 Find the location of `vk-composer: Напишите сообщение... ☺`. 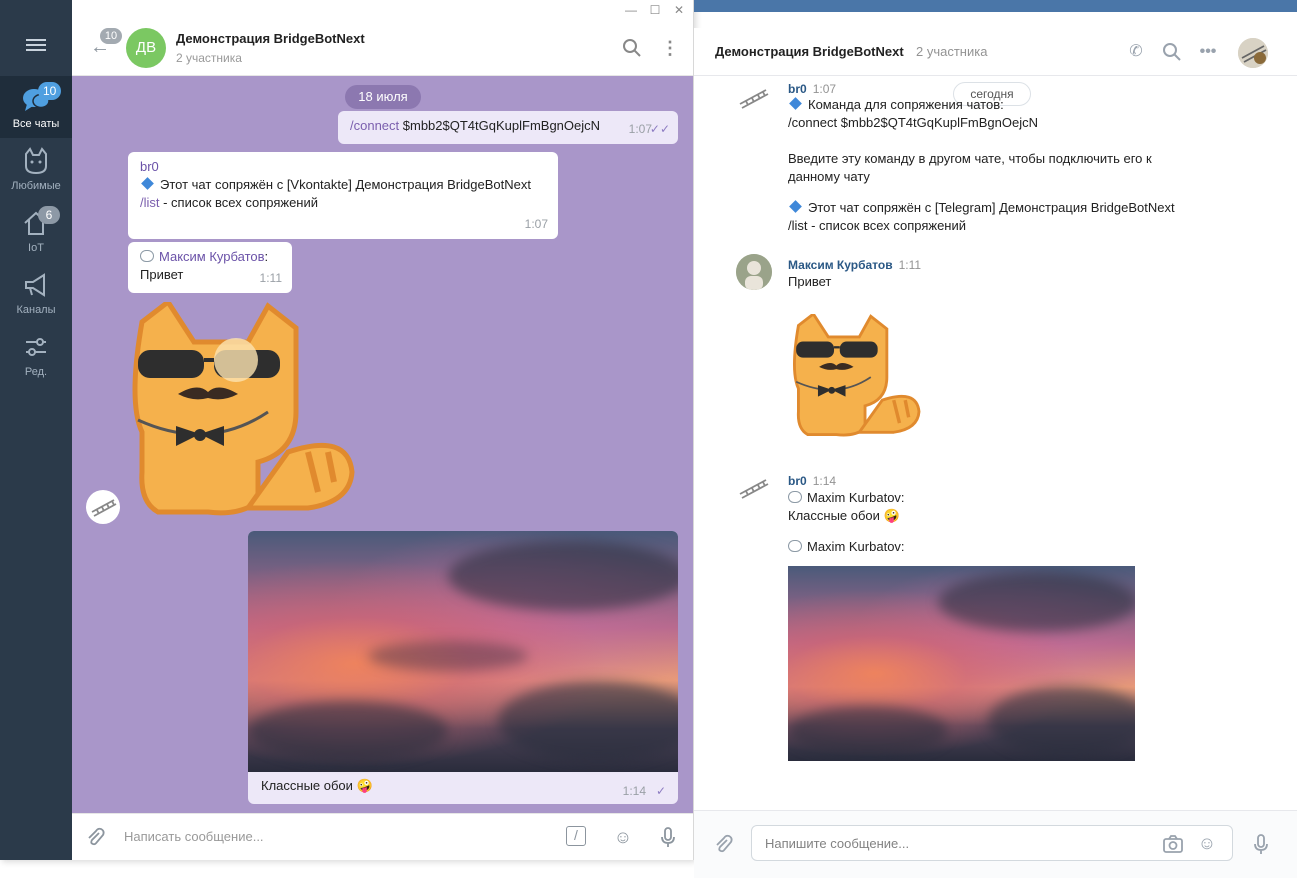

vk-composer: Напишите сообщение... ☺ is located at coordinates (995, 844).